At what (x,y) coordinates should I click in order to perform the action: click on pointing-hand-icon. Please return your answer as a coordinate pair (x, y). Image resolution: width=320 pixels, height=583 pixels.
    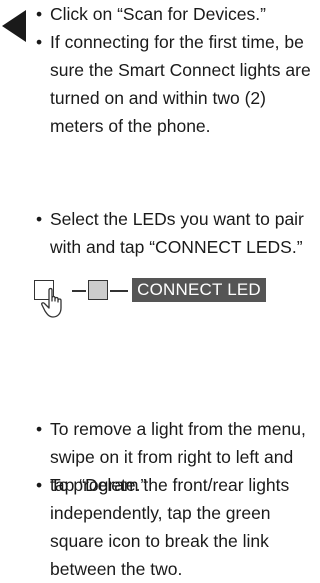
    Looking at the image, I should click on (51, 302).